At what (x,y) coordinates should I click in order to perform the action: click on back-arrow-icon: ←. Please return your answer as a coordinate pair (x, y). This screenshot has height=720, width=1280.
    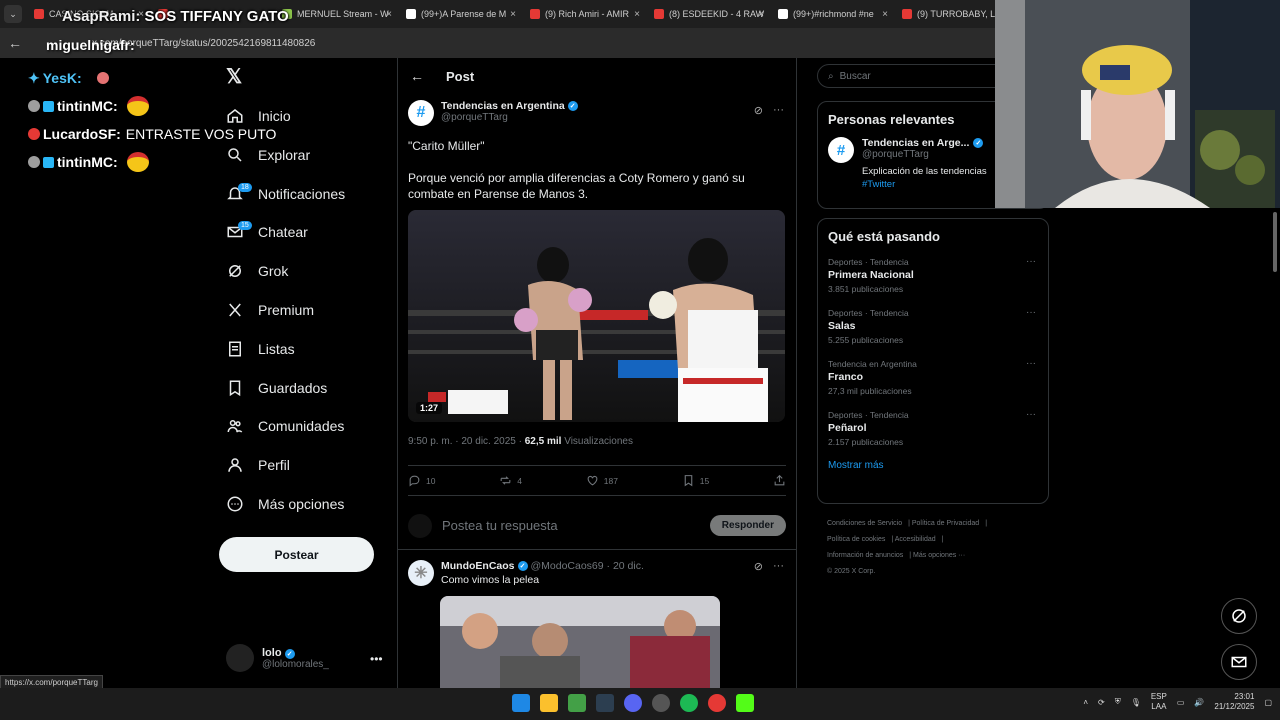
    Looking at the image, I should click on (417, 76).